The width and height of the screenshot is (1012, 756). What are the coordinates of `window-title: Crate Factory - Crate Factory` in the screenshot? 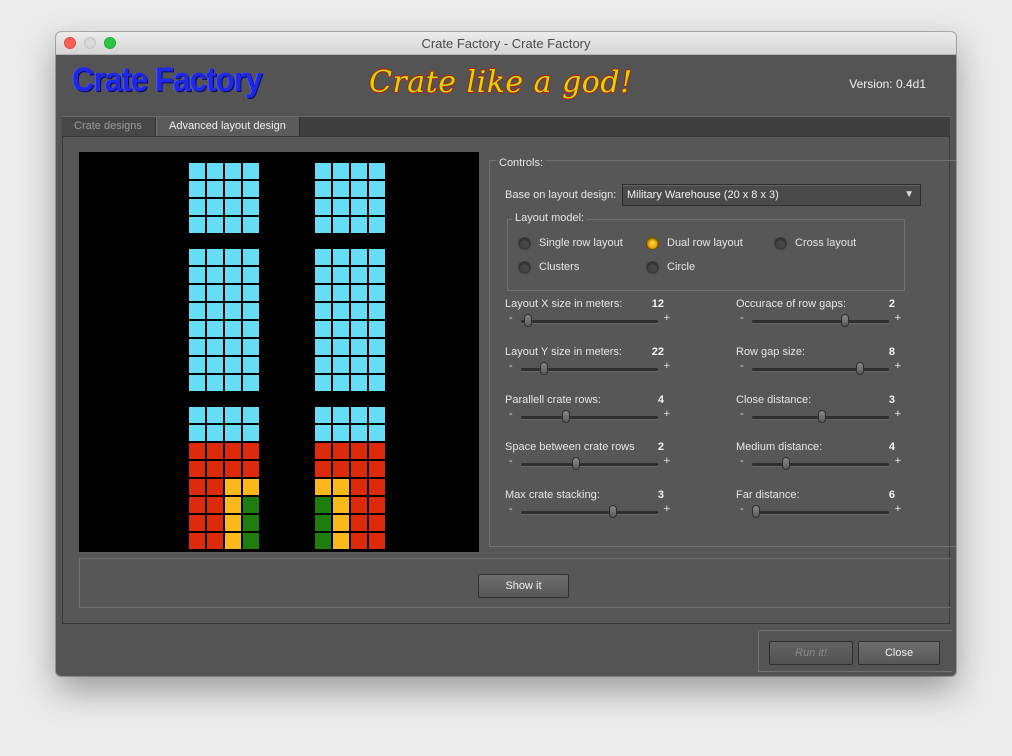 It's located at (506, 43).